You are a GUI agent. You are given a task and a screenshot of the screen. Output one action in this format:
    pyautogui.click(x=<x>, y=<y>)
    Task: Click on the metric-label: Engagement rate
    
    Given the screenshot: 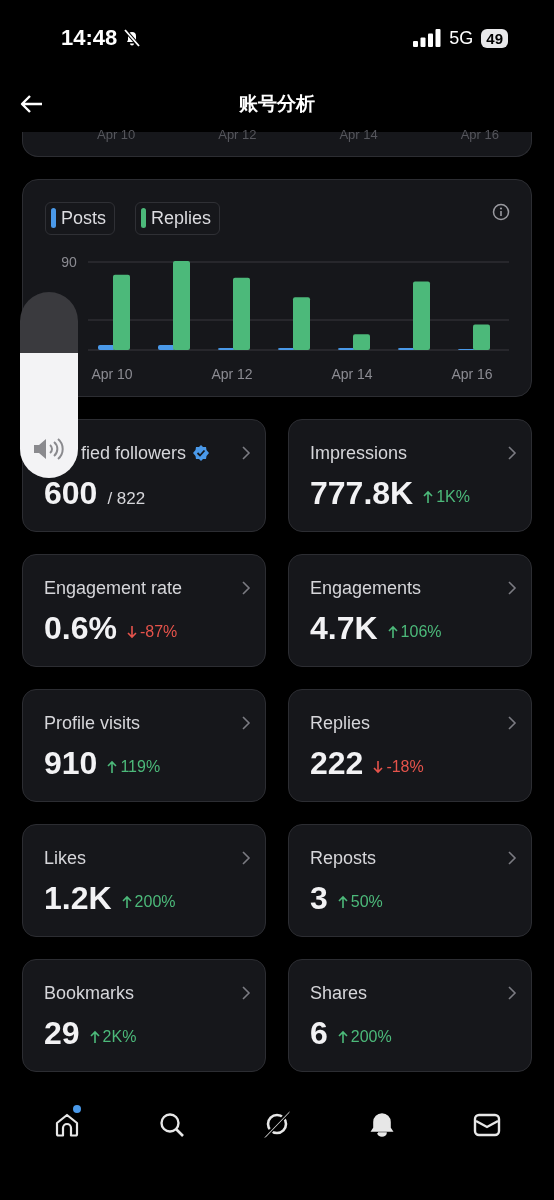 What is the action you would take?
    pyautogui.click(x=113, y=588)
    